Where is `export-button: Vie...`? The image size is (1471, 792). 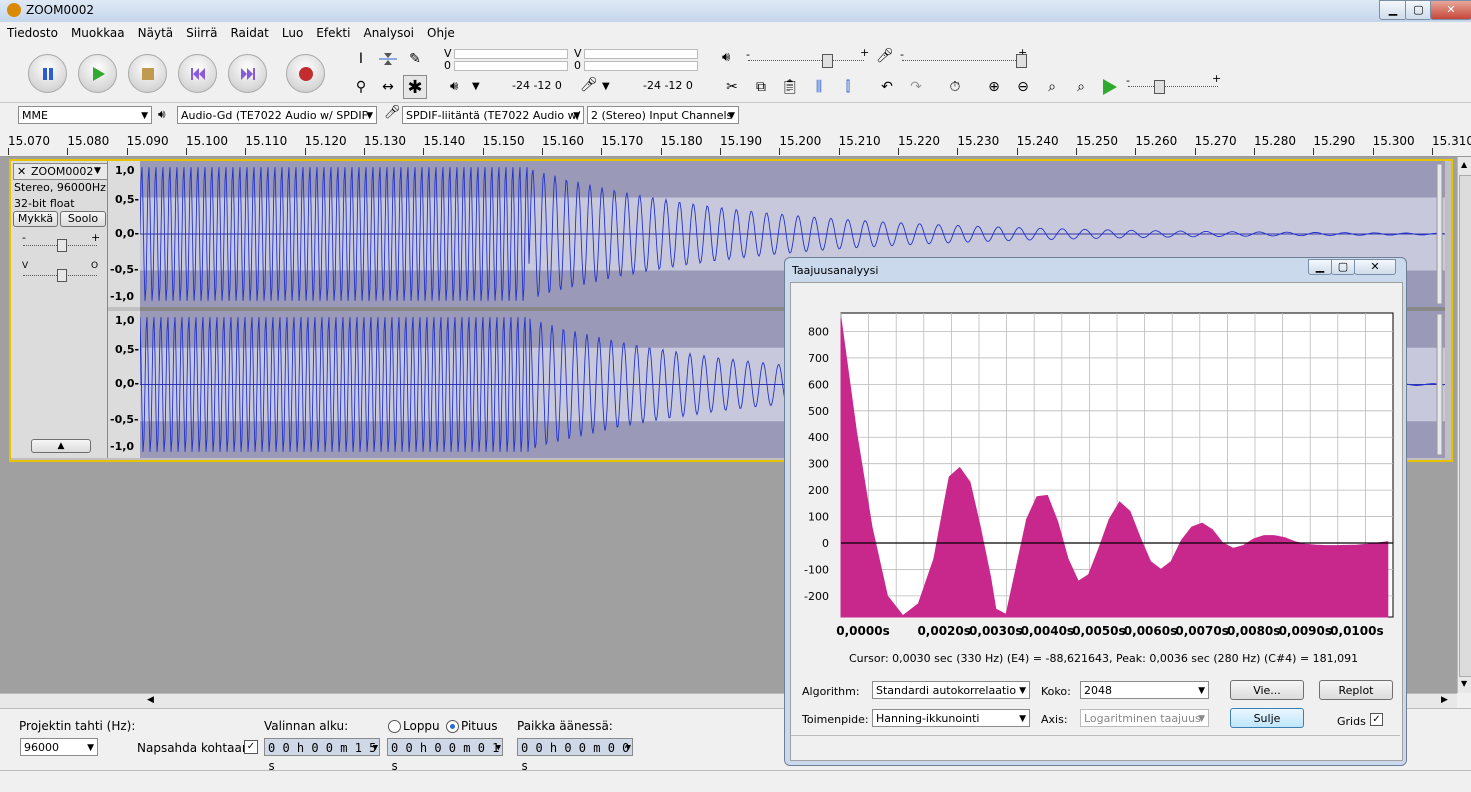
export-button: Vie... is located at coordinates (1267, 690).